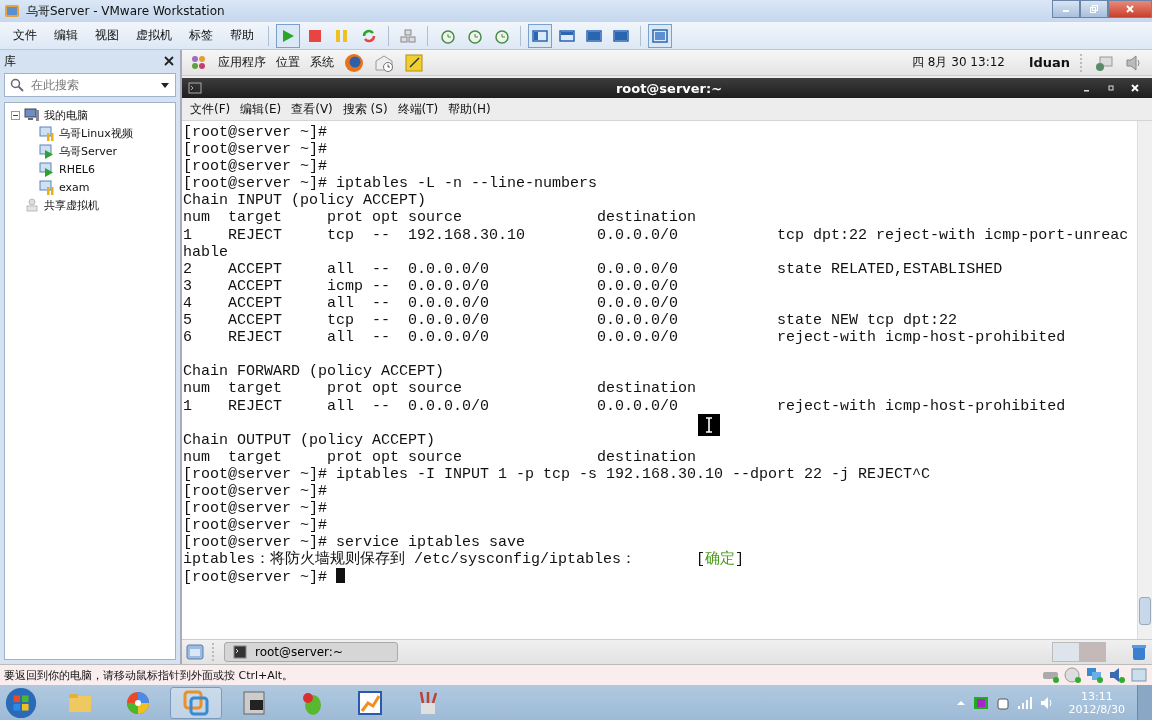 The image size is (1152, 720). I want to click on play-button, so click(288, 35).